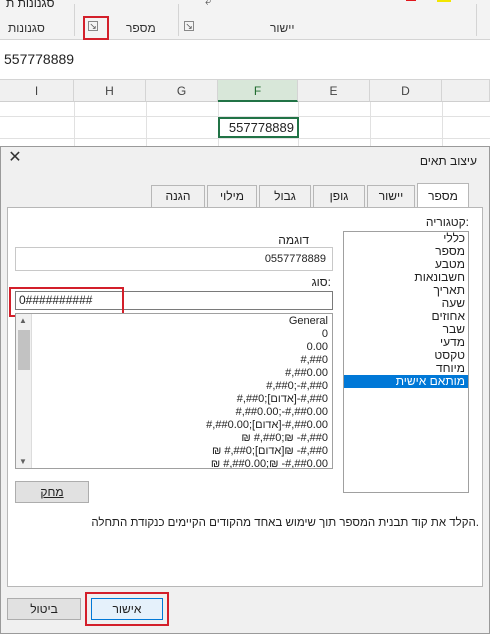 The image size is (490, 634). Describe the element at coordinates (127, 609) in the screenshot. I see `ok-button-highlight` at that location.